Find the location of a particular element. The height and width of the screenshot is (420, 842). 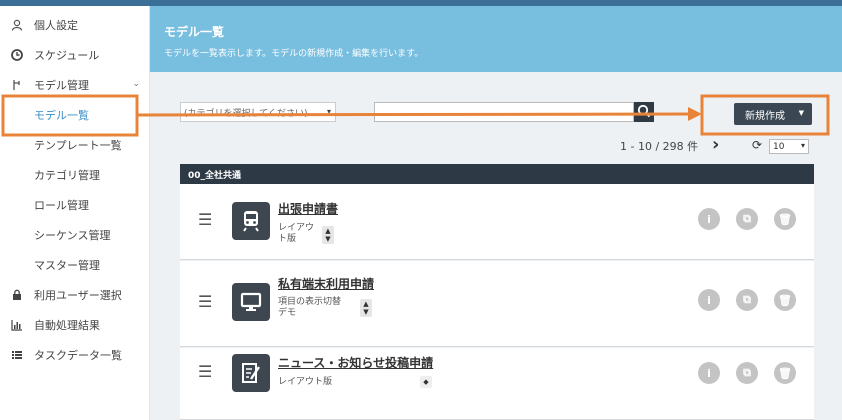

annotation-box-new-button is located at coordinates (765, 115).